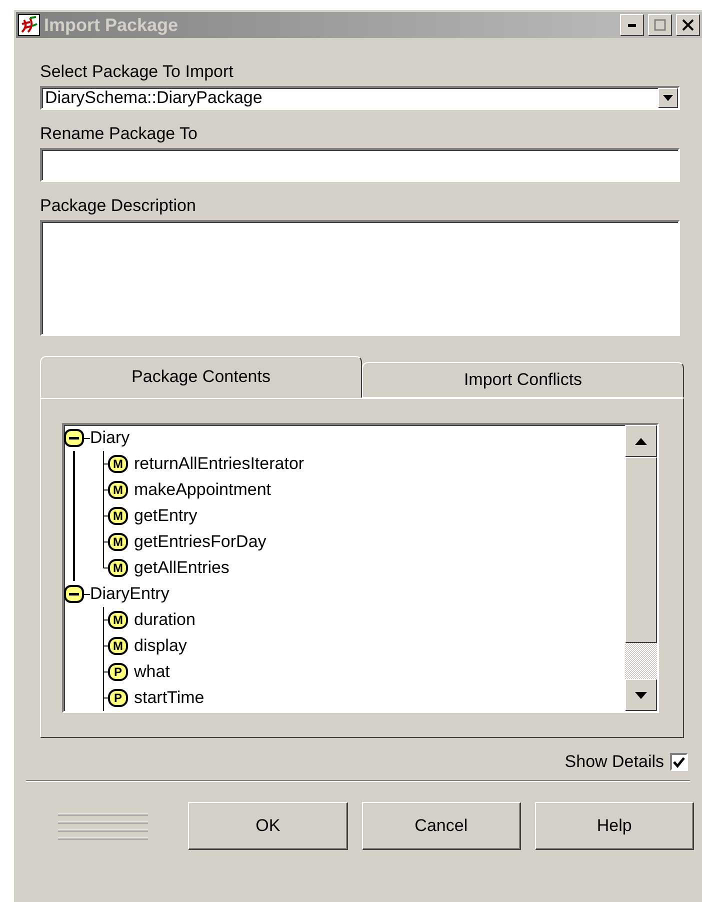 This screenshot has width=702, height=902. Describe the element at coordinates (130, 594) in the screenshot. I see `tree-node: DiaryEntry` at that location.